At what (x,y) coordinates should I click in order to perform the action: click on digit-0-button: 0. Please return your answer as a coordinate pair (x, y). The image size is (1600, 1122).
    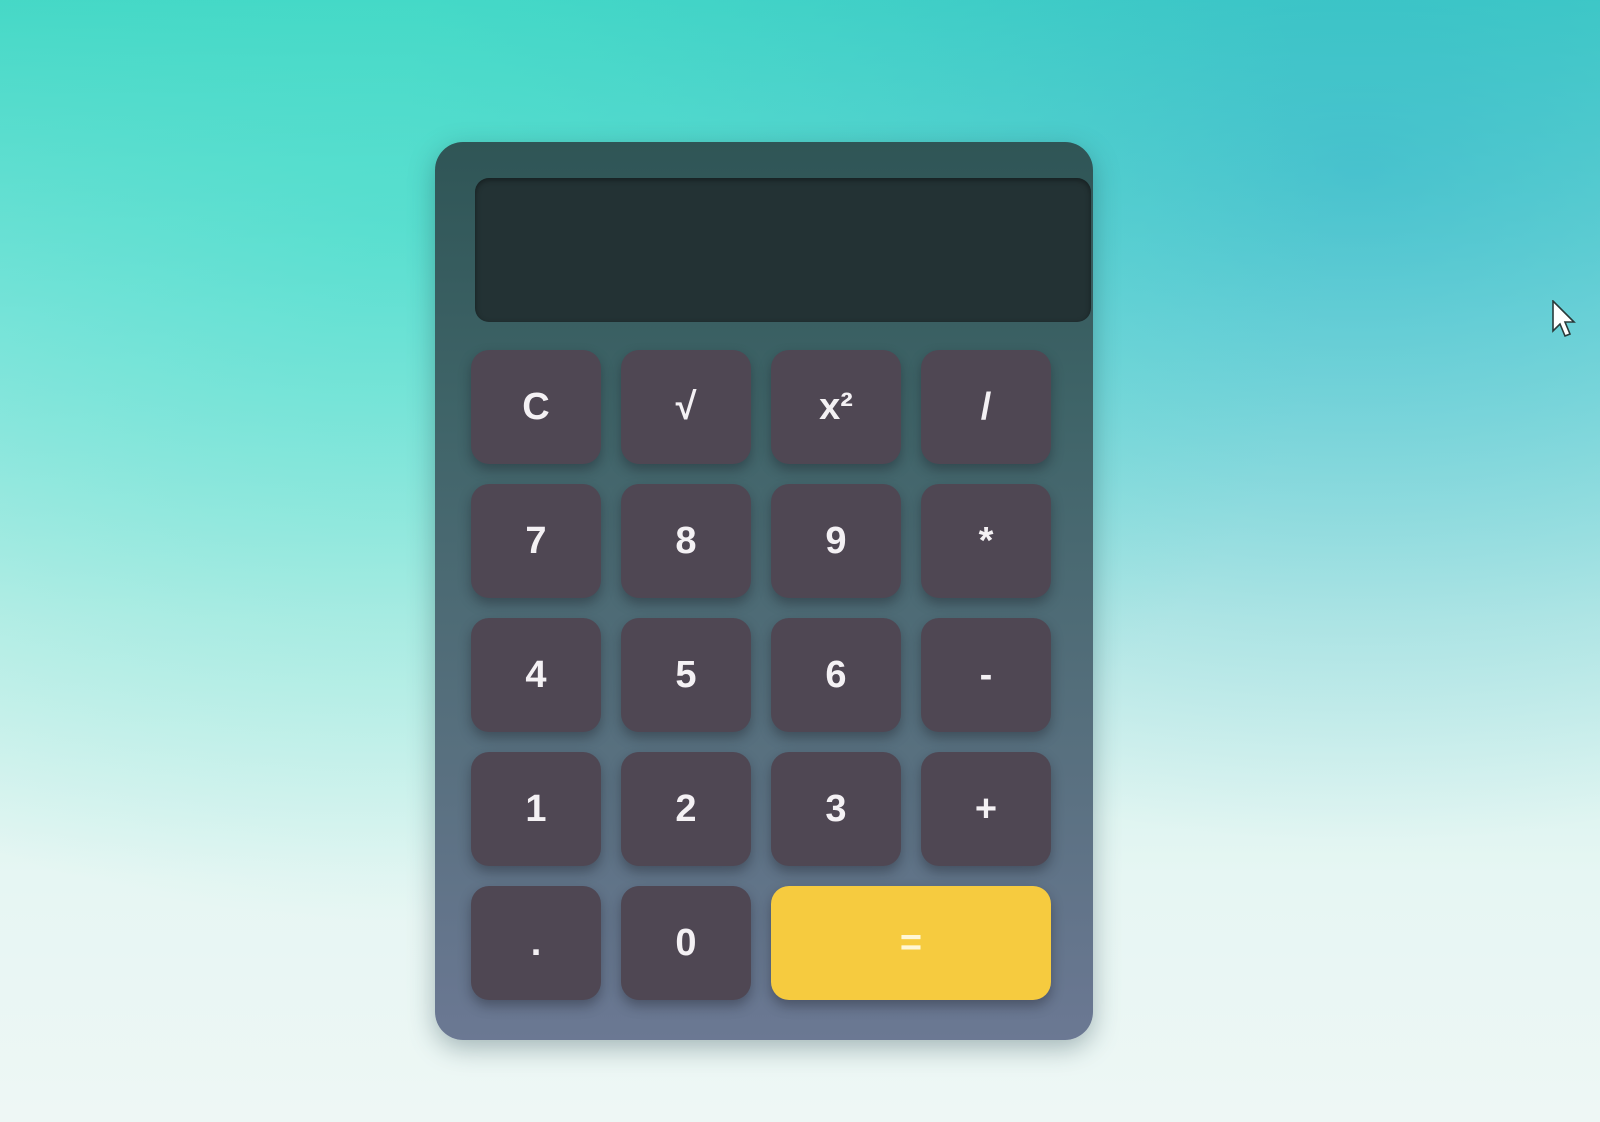
    Looking at the image, I should click on (686, 943).